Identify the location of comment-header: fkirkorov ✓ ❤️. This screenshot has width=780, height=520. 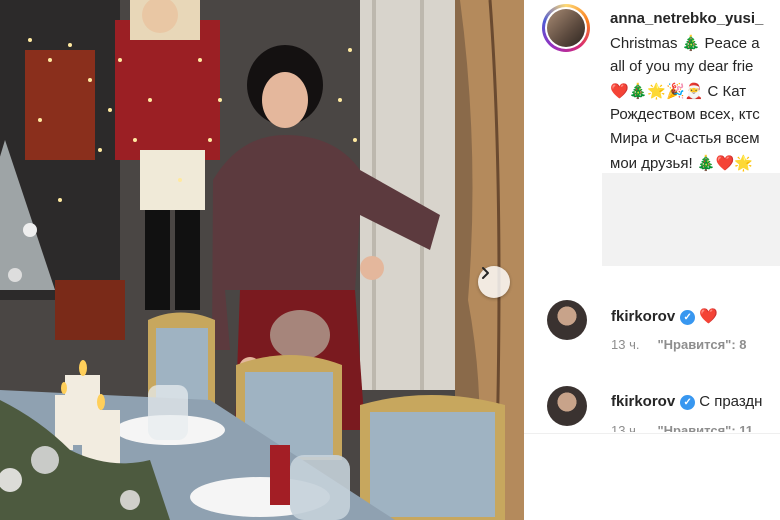
(664, 316).